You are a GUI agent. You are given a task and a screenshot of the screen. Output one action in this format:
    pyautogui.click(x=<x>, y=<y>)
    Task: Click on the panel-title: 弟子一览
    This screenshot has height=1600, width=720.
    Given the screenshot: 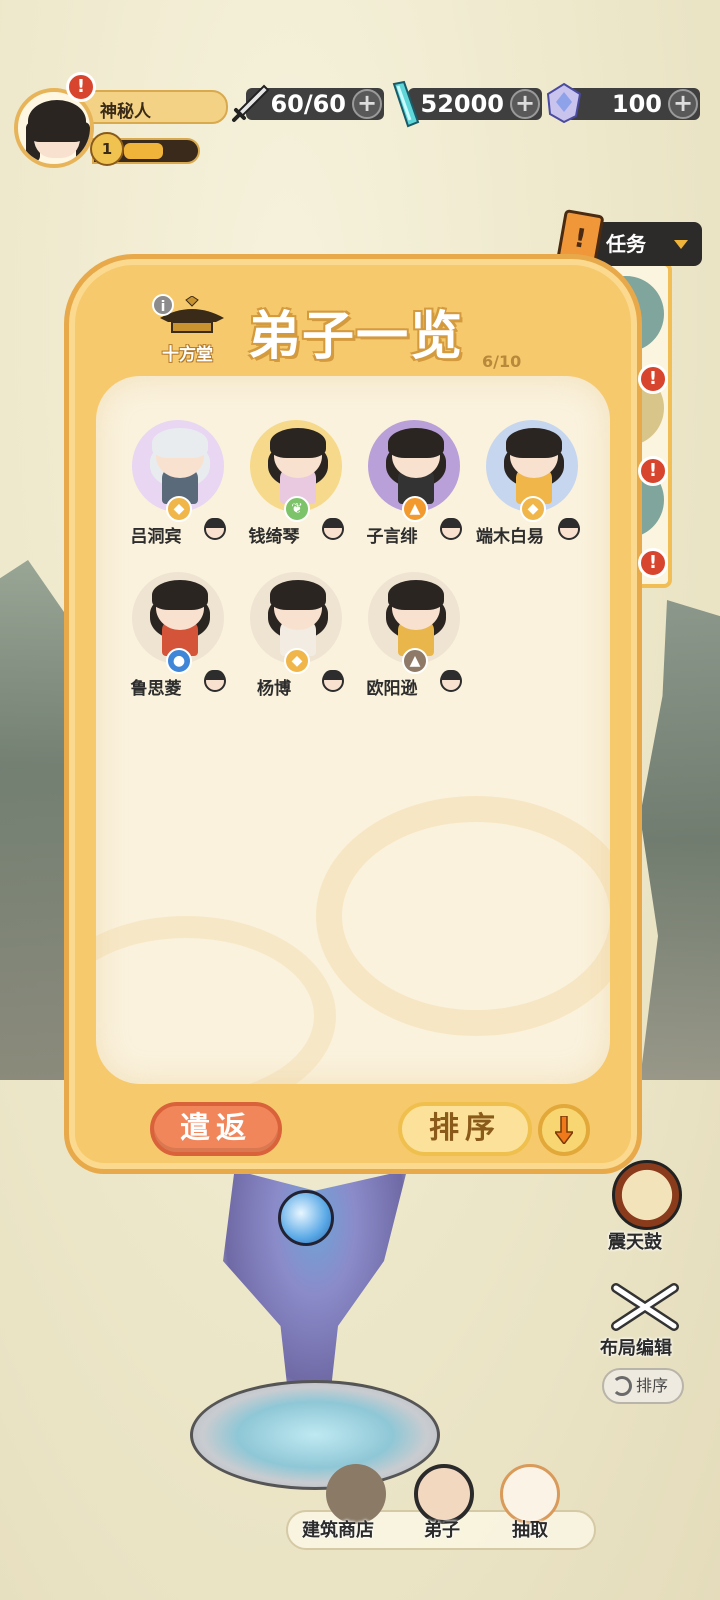 What is the action you would take?
    pyautogui.click(x=356, y=337)
    